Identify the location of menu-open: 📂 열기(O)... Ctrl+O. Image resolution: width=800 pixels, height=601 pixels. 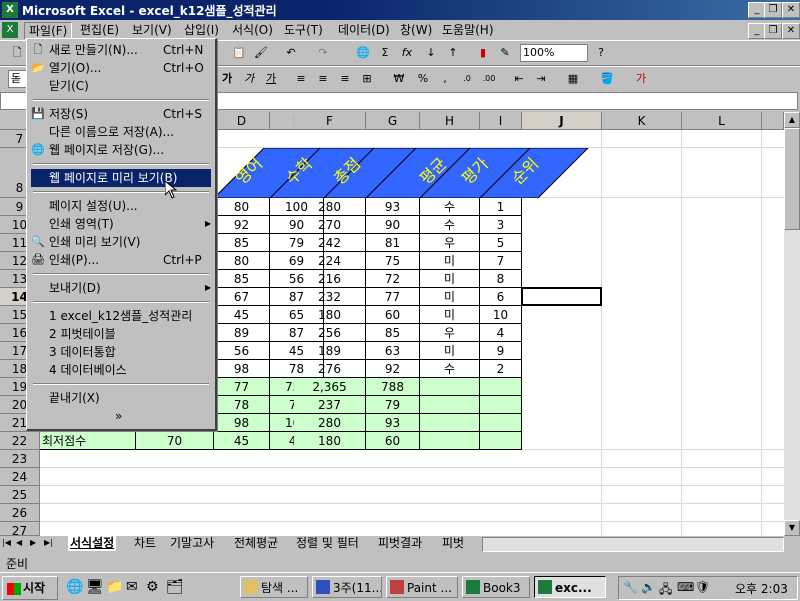
(121, 68).